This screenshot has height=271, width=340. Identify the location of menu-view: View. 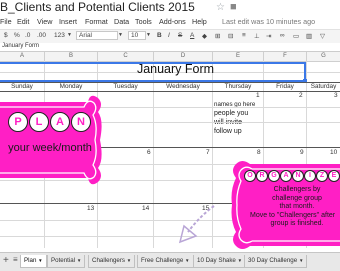
(44, 21).